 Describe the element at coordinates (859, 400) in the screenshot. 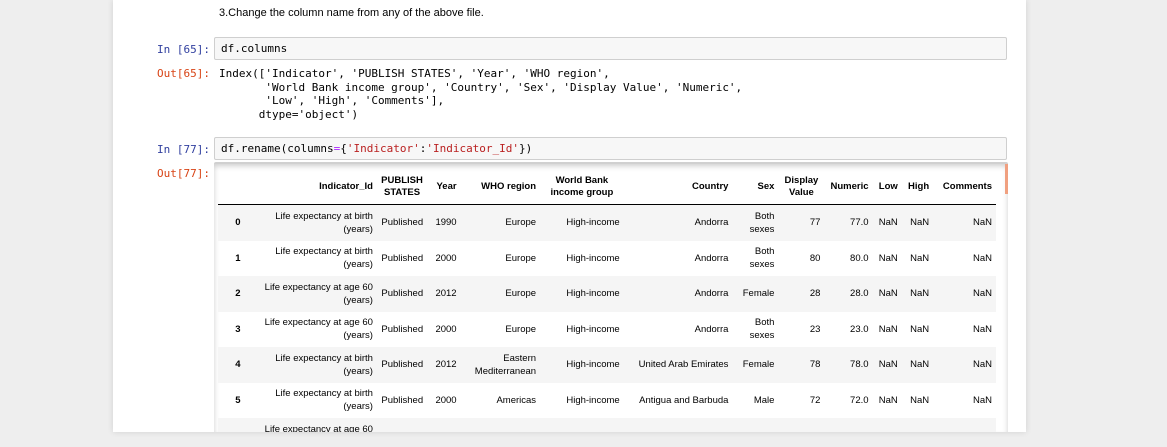

I see `table-cell: 72.0` at that location.